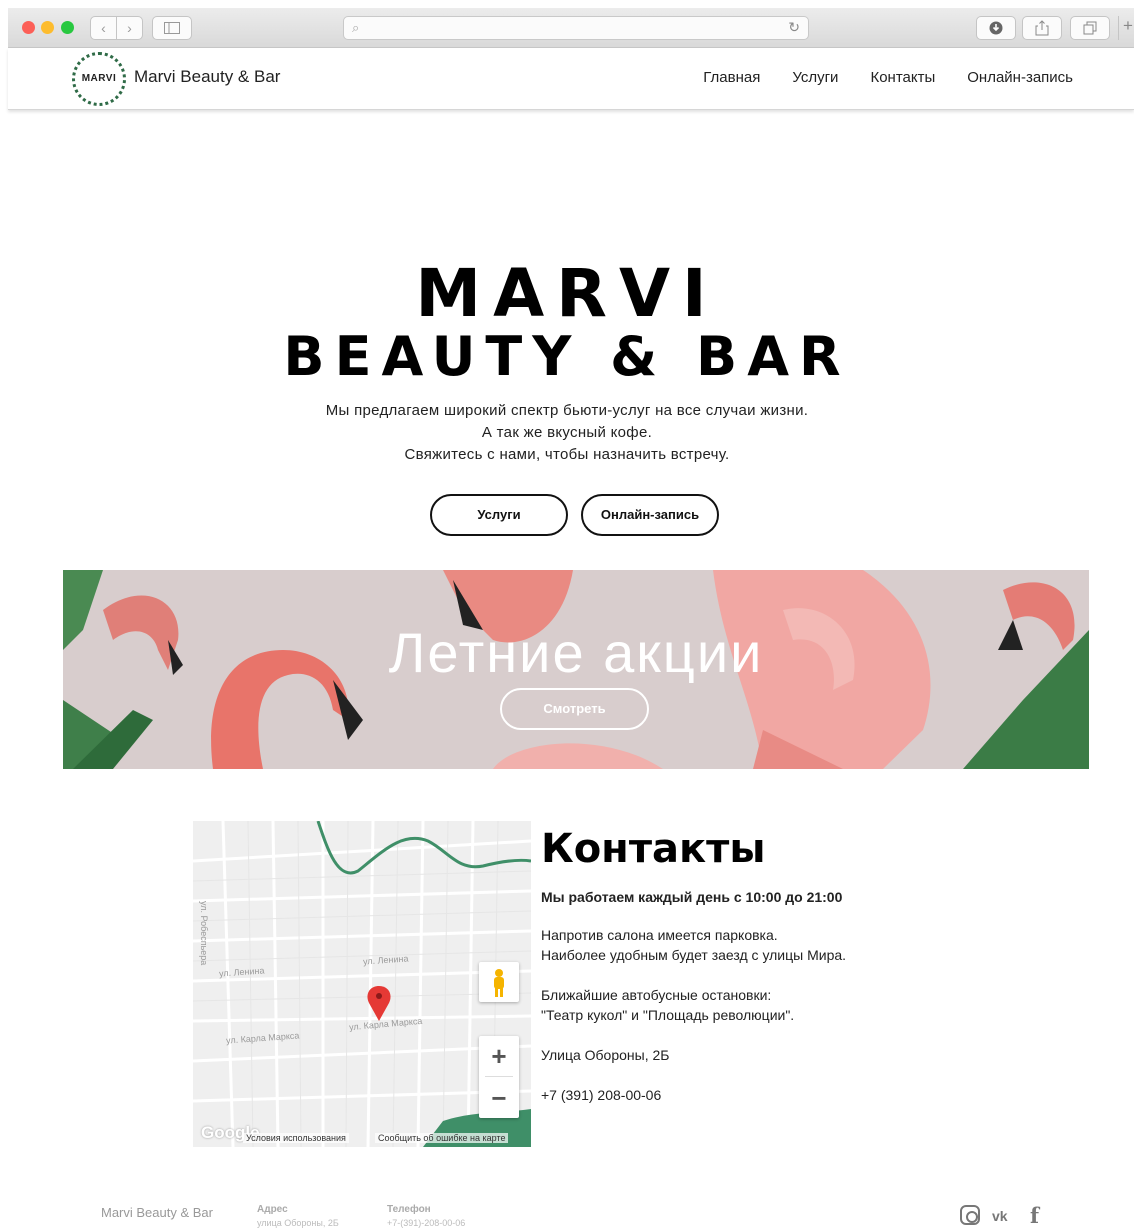  Describe the element at coordinates (409, 1209) in the screenshot. I see `footer-phone-label: Телефон` at that location.